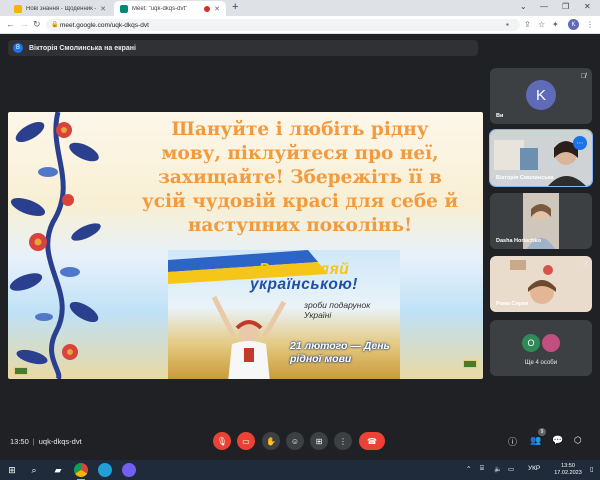 The height and width of the screenshot is (480, 600). I want to click on minimize-icon: —, so click(544, 6).